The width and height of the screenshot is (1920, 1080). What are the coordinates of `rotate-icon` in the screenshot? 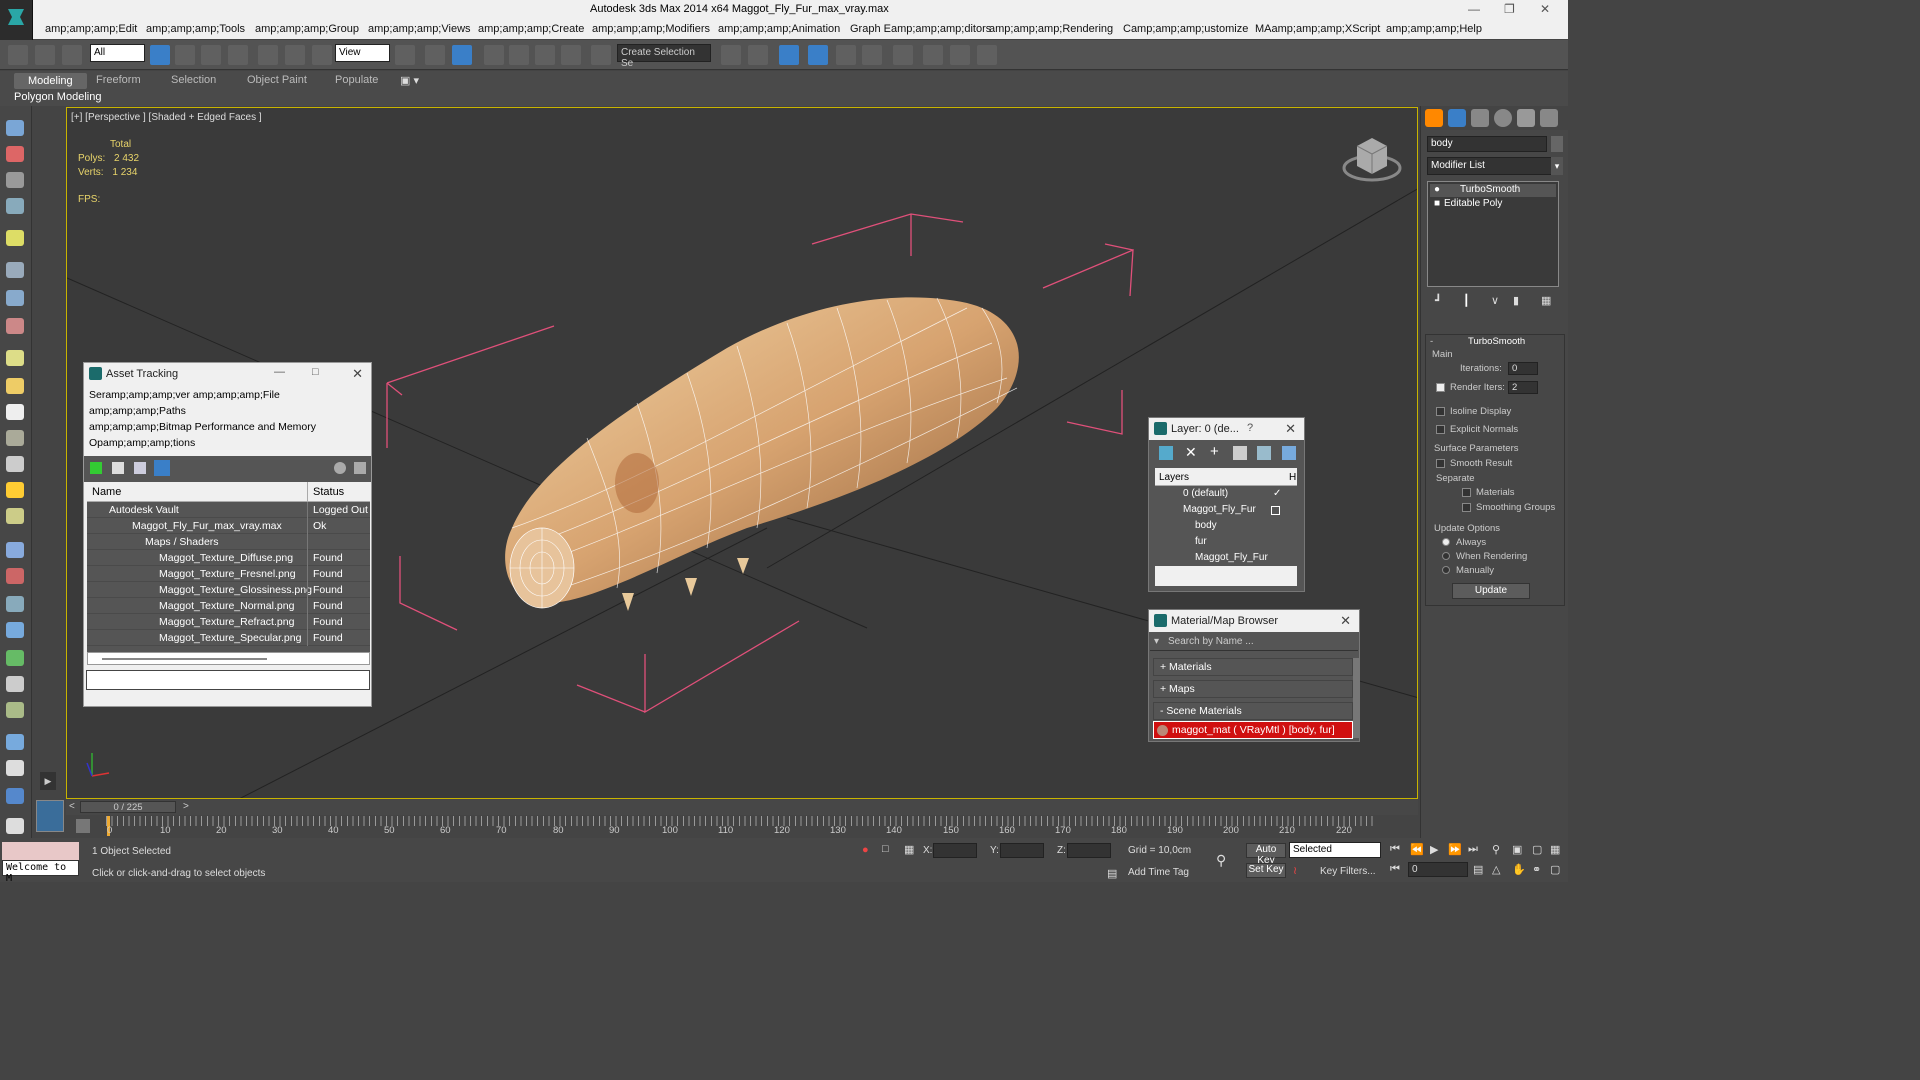 It's located at (295, 55).